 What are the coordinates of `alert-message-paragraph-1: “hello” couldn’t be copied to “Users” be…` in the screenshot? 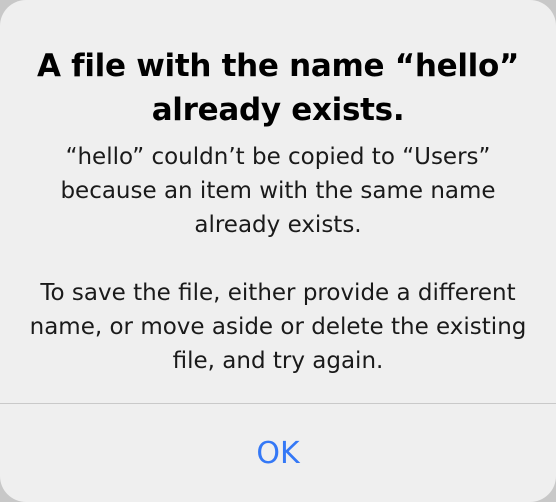 It's located at (278, 191).